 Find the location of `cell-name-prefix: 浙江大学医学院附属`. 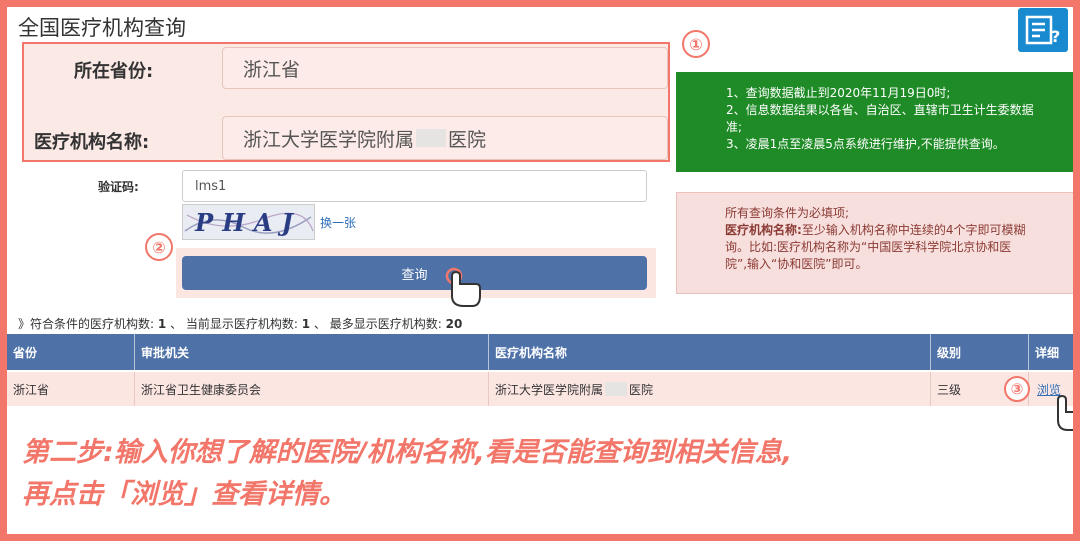

cell-name-prefix: 浙江大学医学院附属 is located at coordinates (549, 389).